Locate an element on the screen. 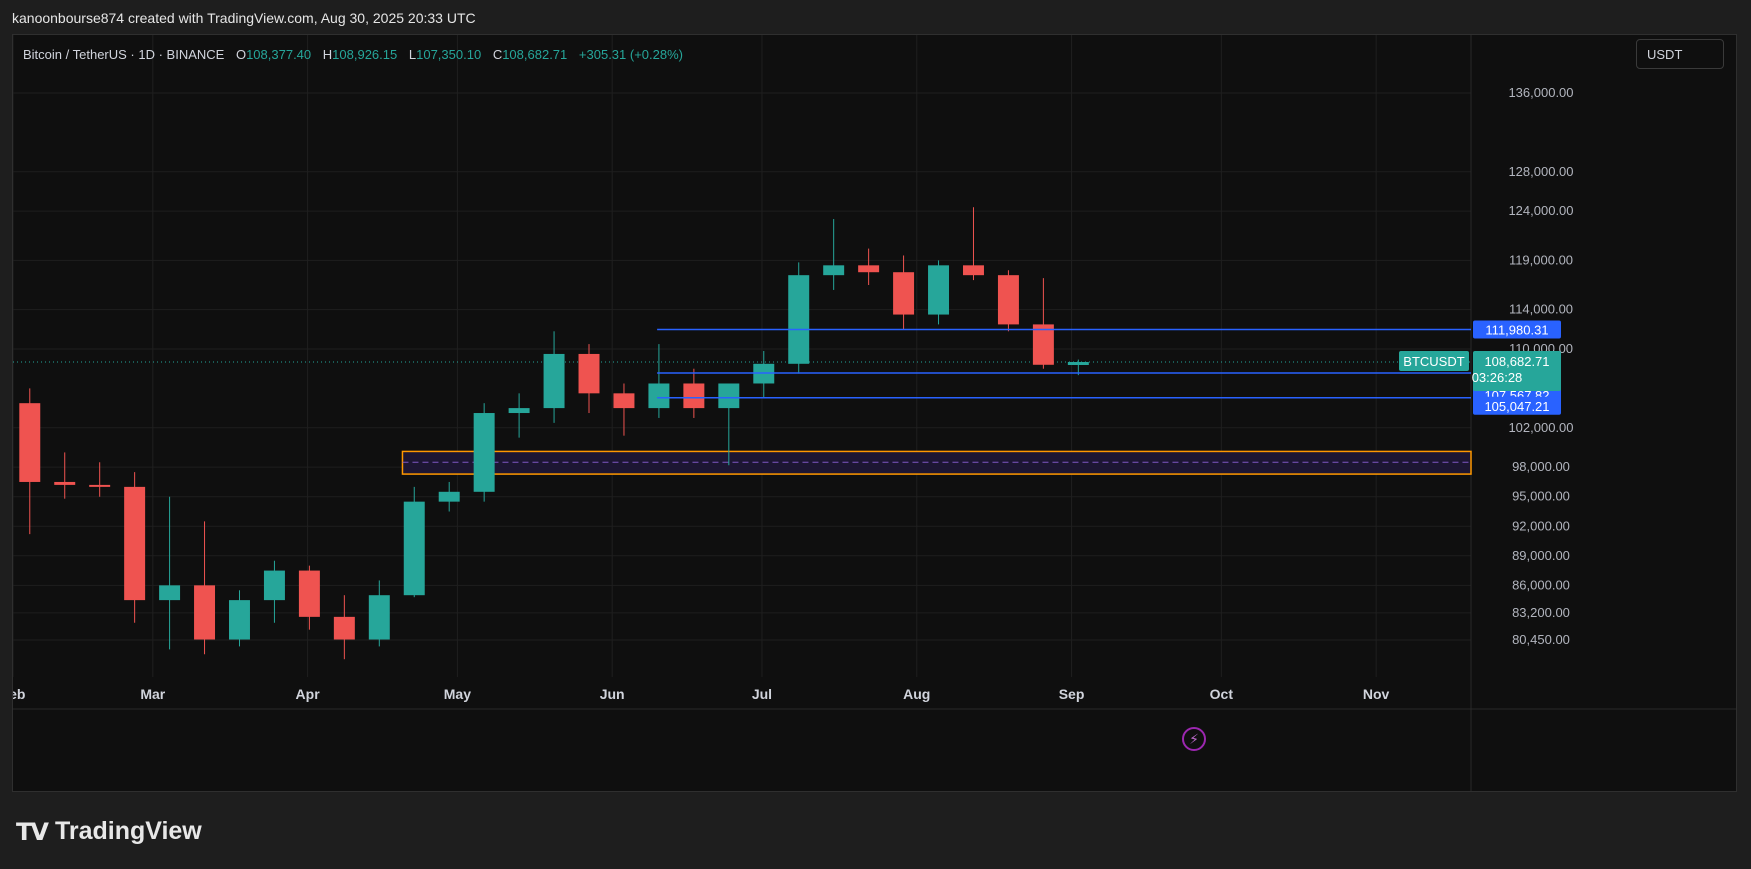 Image resolution: width=1751 pixels, height=869 pixels. open-value: 108,377.40 is located at coordinates (279, 54).